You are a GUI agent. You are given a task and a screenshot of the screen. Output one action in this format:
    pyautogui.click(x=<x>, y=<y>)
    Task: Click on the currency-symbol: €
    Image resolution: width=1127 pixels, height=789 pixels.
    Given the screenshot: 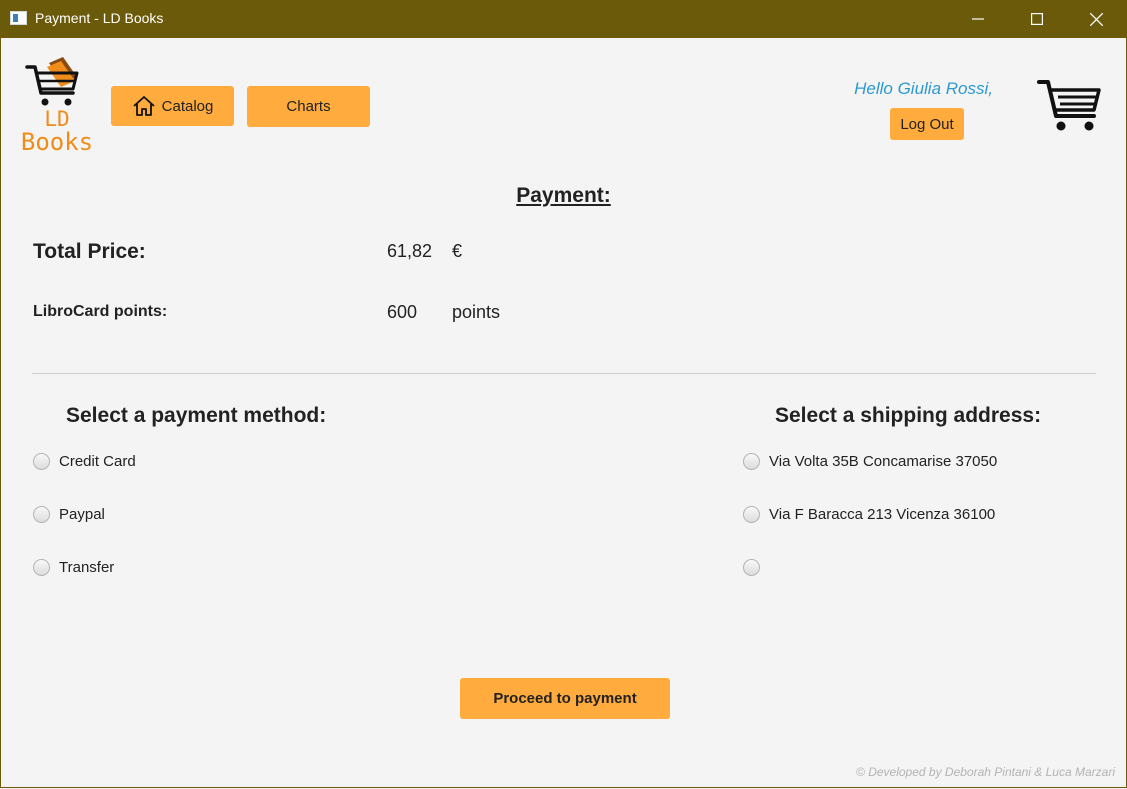 What is the action you would take?
    pyautogui.click(x=457, y=251)
    